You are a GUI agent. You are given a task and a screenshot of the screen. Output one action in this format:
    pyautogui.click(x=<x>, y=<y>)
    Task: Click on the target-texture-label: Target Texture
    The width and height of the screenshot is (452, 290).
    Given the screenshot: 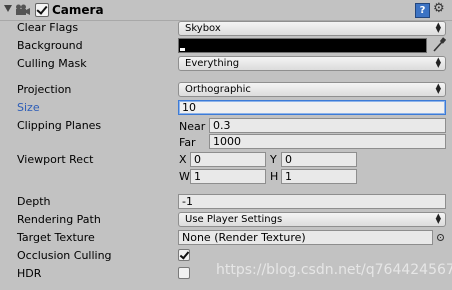 What is the action you would take?
    pyautogui.click(x=56, y=237)
    